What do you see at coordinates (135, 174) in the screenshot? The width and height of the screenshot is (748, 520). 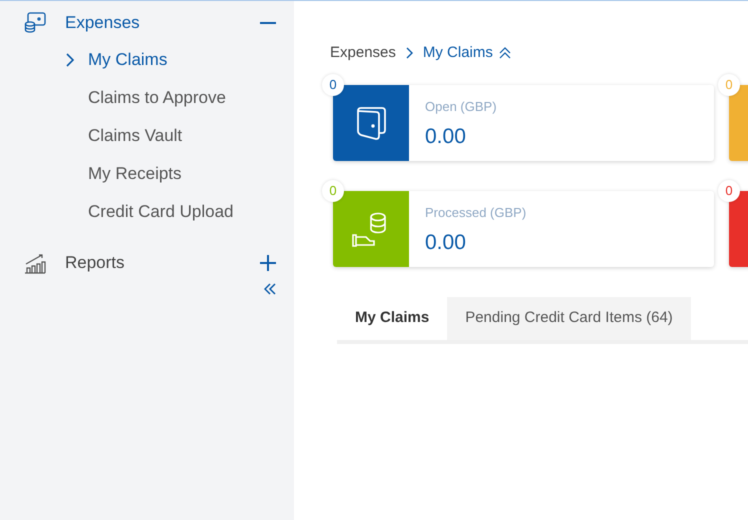 I see `menu-item: My Receipts` at bounding box center [135, 174].